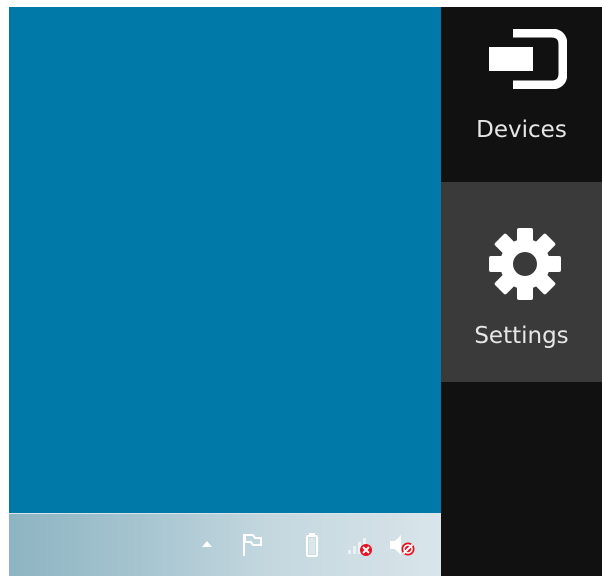  I want to click on settings-charm: Settings, so click(521, 282).